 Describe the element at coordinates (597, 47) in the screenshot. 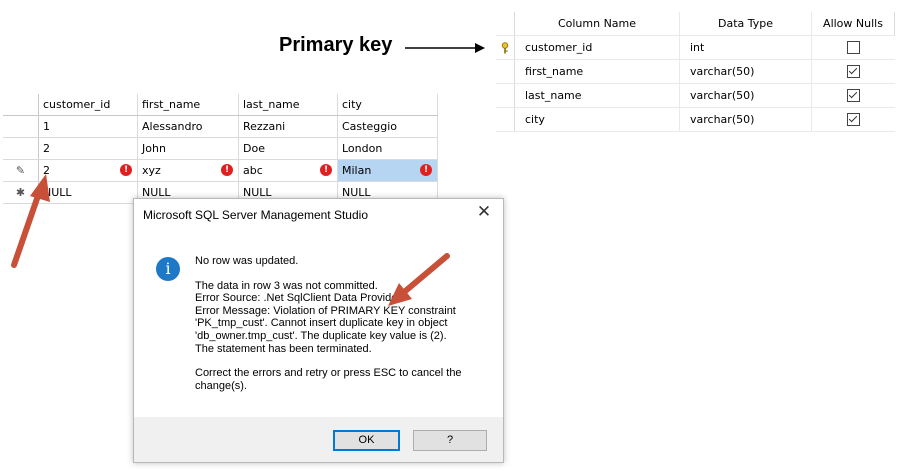

I see `column-name-cell: customer_id` at that location.